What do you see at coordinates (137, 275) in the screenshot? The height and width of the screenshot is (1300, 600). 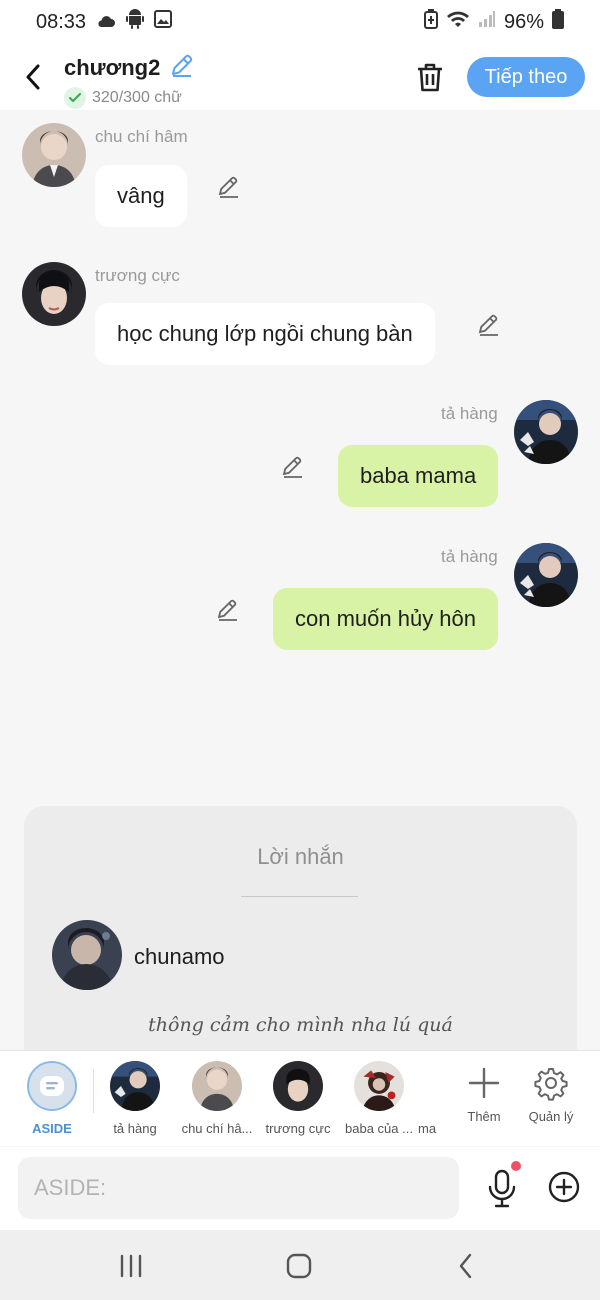 I see `sender-name: trương cực` at bounding box center [137, 275].